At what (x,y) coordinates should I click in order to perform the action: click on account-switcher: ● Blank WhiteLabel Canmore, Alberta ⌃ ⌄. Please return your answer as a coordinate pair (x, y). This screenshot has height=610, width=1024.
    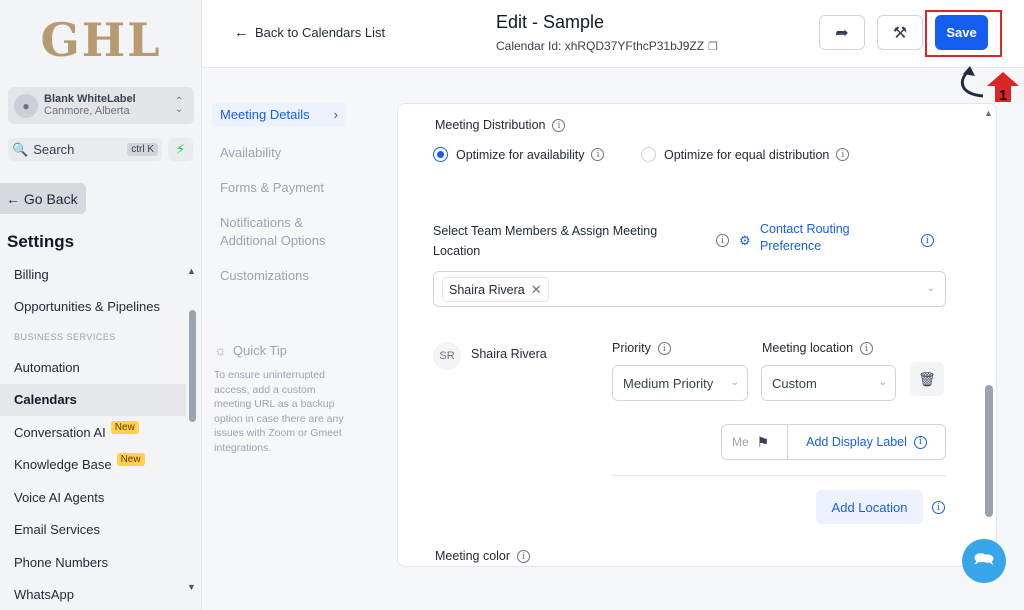
    Looking at the image, I should click on (101, 105).